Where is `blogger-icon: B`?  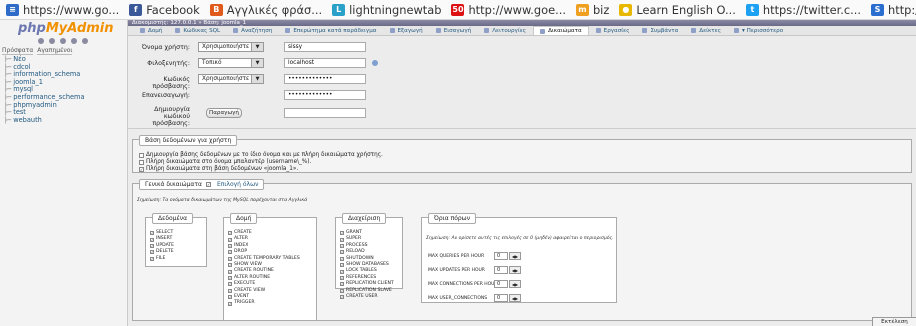 blogger-icon: B is located at coordinates (216, 9).